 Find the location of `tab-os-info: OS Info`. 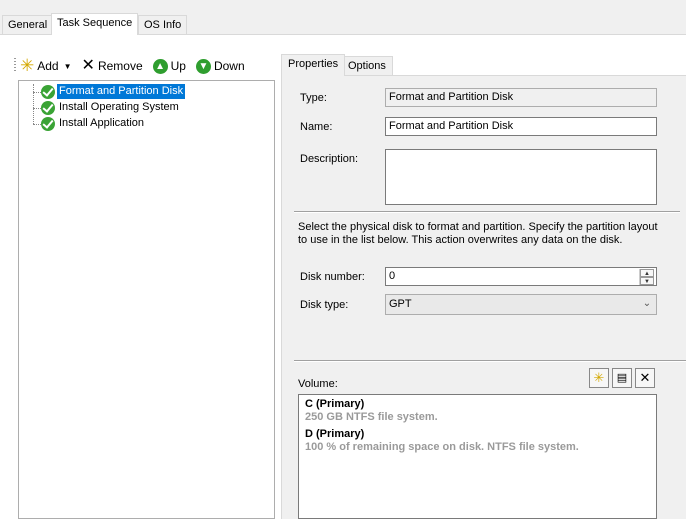

tab-os-info: OS Info is located at coordinates (163, 24).